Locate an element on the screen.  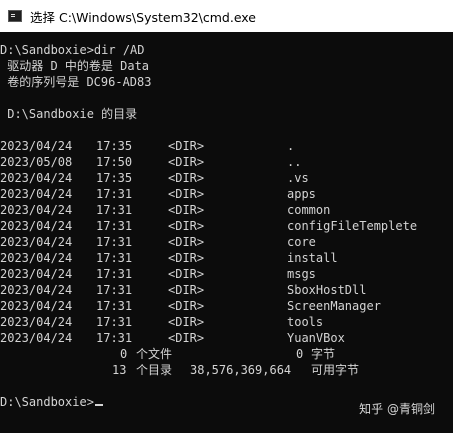
entry-name: .. is located at coordinates (294, 162).